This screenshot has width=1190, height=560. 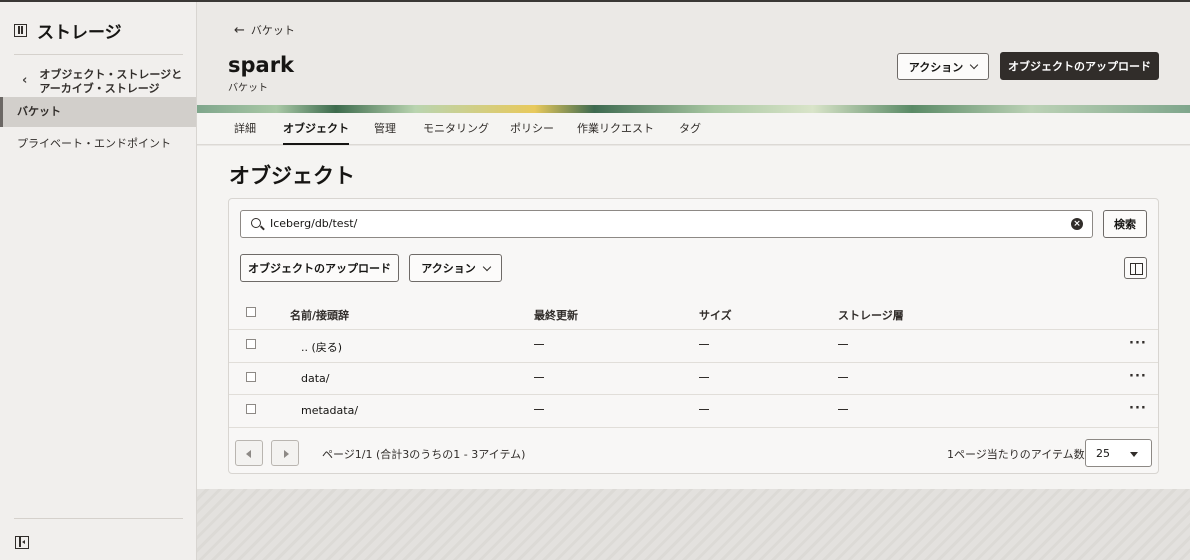 I want to click on sidebar-item-buckets: バケット, so click(x=98, y=112).